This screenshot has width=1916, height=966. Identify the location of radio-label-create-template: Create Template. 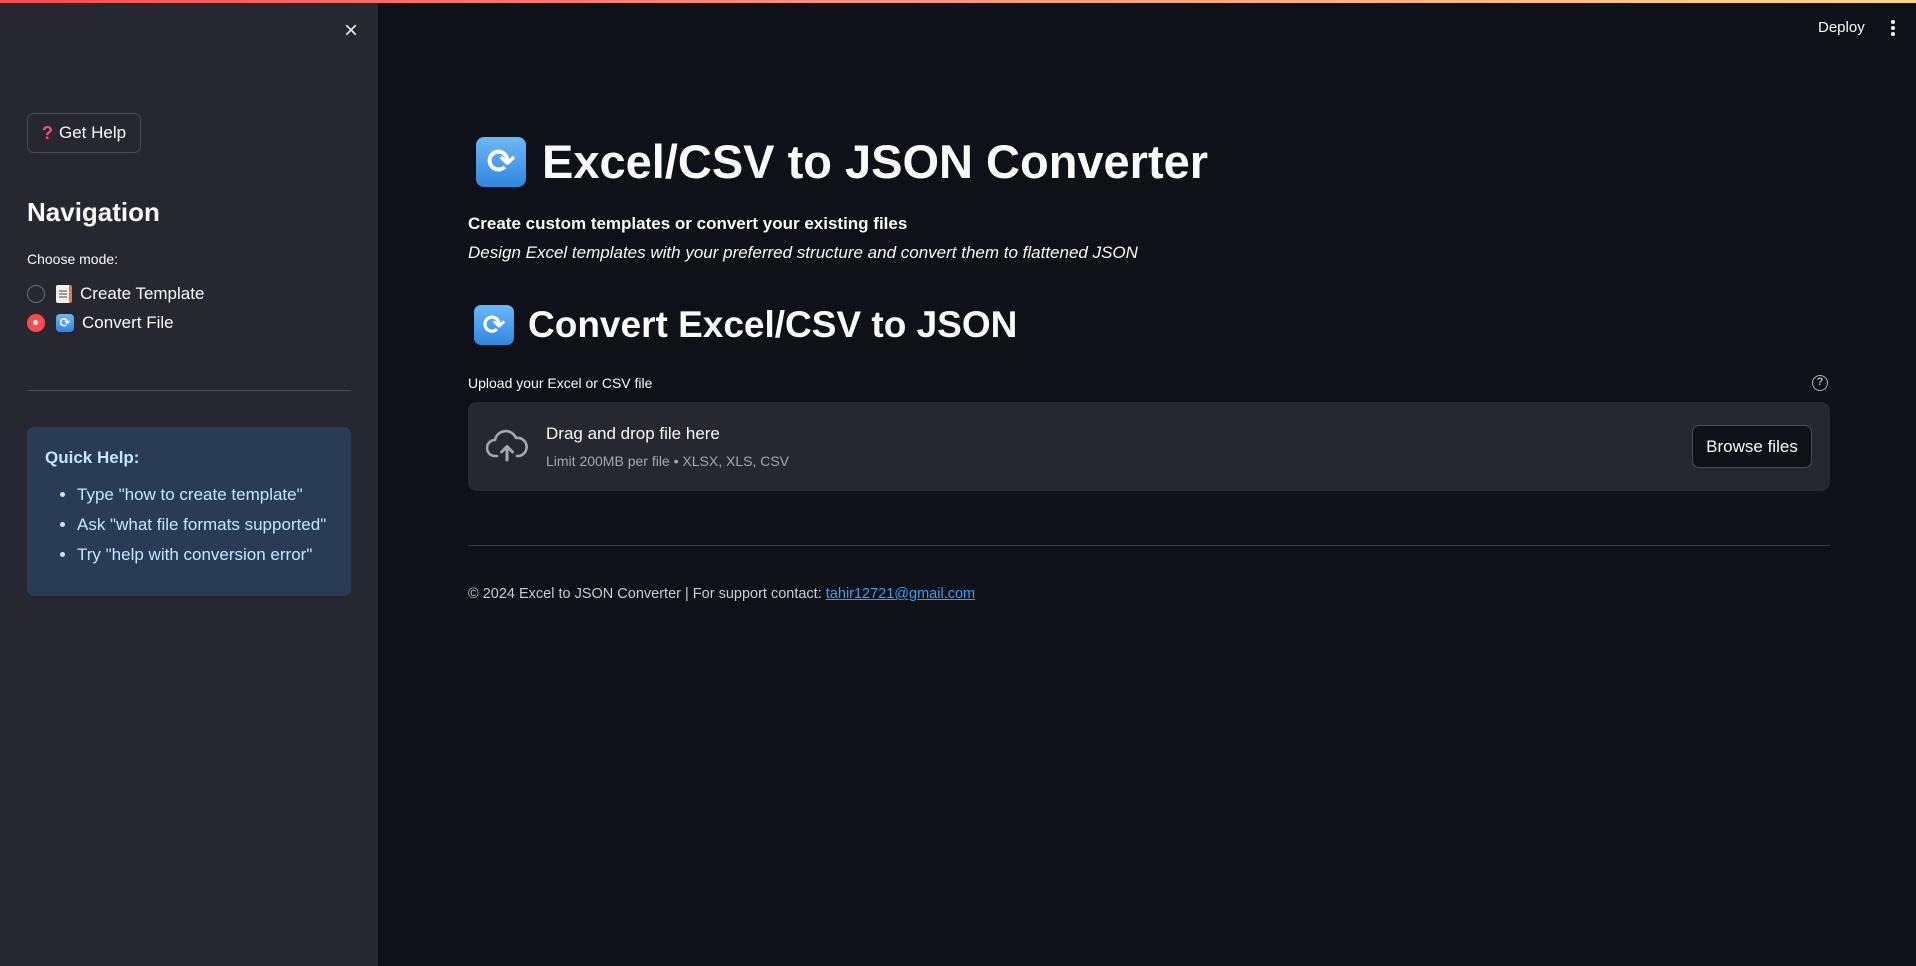
(142, 293).